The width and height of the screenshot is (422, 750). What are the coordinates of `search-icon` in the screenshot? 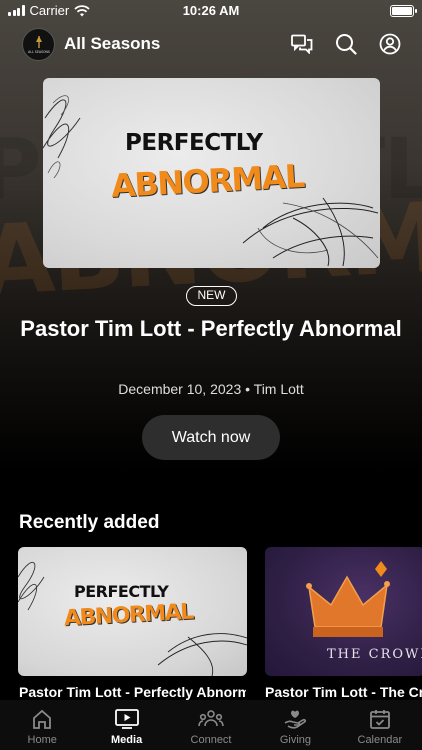 It's located at (346, 44).